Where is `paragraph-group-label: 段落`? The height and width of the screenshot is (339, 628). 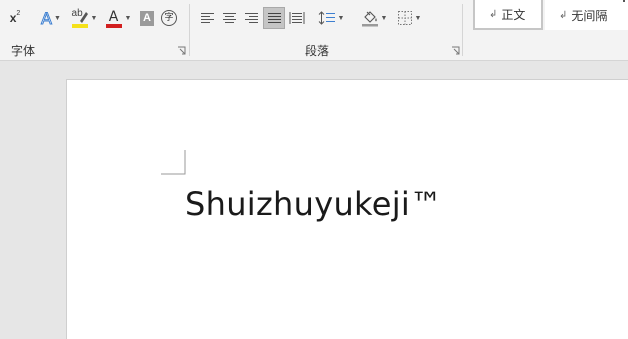
paragraph-group-label: 段落 is located at coordinates (317, 51).